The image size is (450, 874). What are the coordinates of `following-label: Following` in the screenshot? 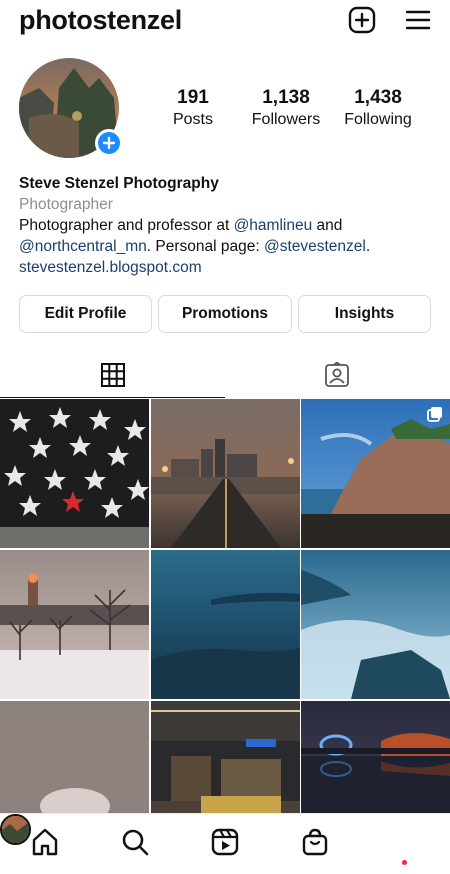 It's located at (378, 119).